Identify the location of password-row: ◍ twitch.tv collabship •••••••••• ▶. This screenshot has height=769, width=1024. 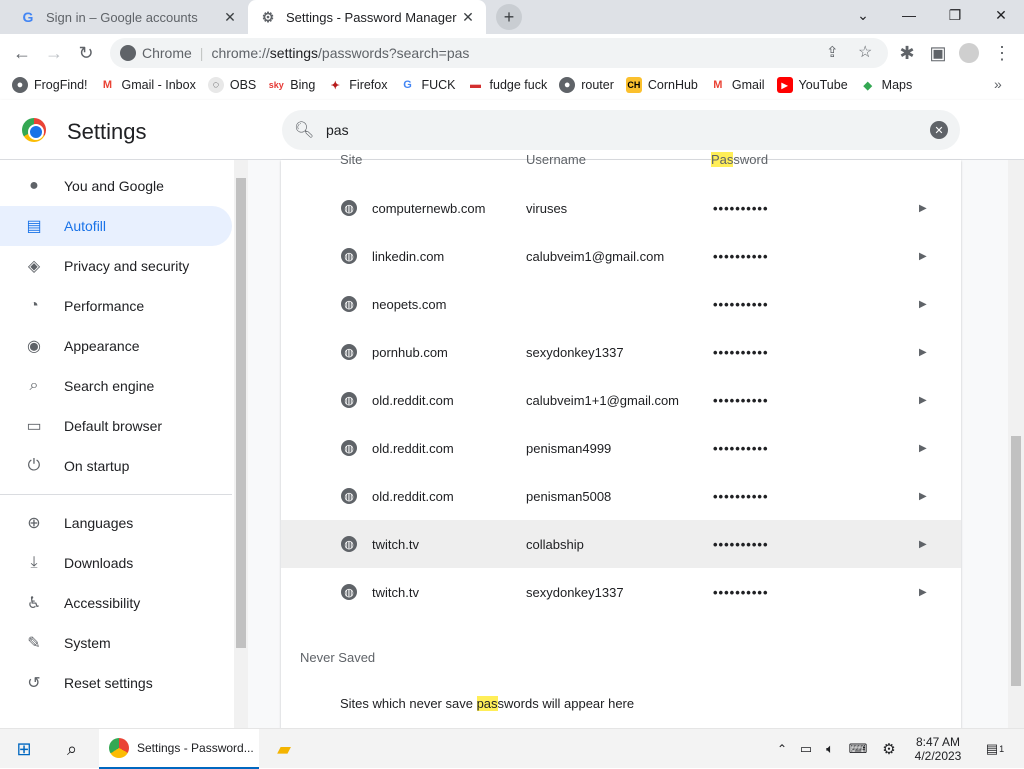
(621, 544).